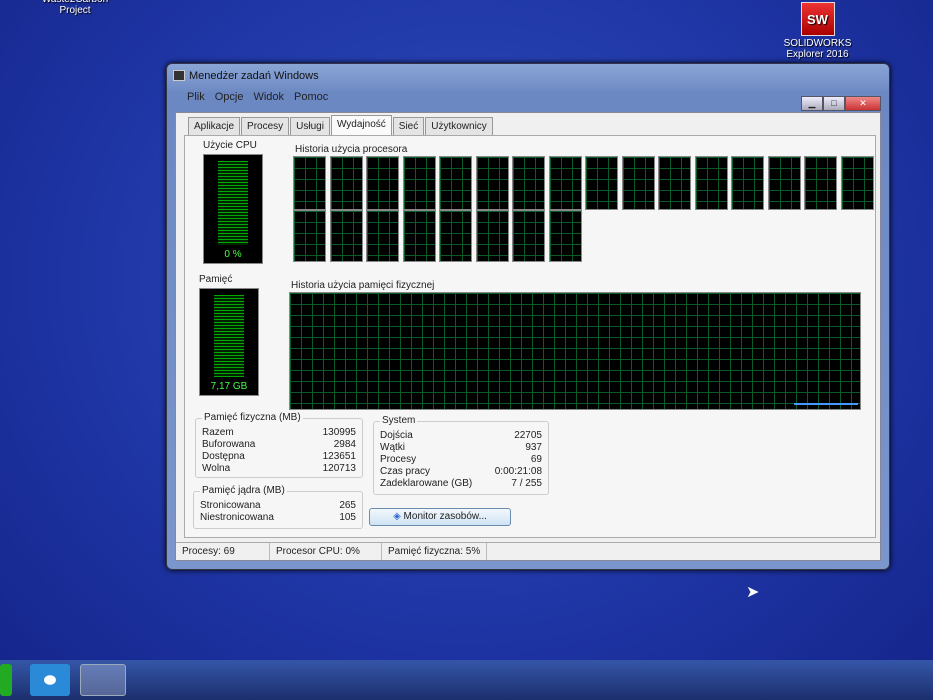  I want to click on stat-row: Dostępna 123651, so click(279, 457).